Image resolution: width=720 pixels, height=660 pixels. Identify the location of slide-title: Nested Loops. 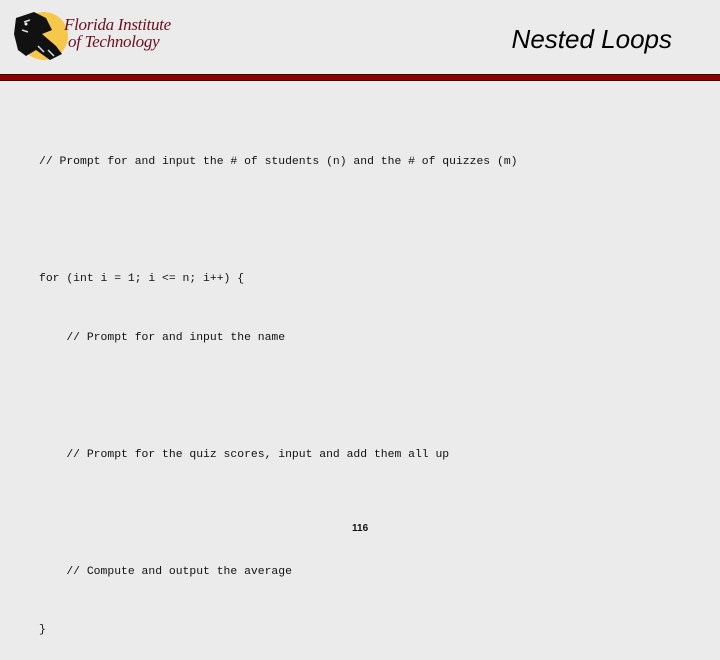
(591, 39).